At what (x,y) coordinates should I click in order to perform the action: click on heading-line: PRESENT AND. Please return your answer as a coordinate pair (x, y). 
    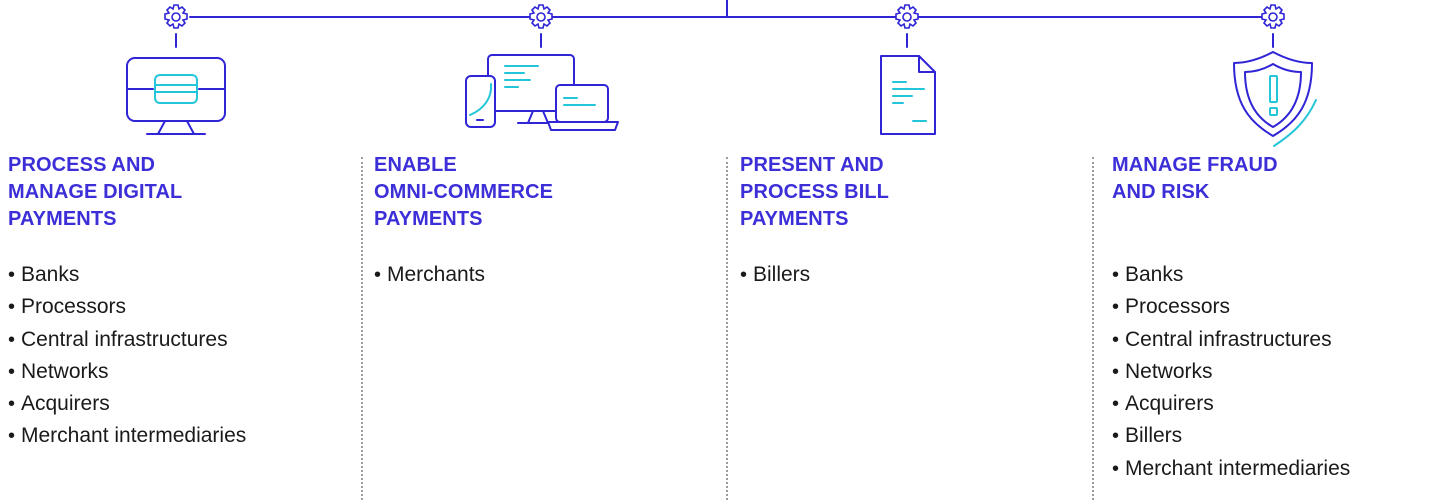
    Looking at the image, I should click on (812, 165).